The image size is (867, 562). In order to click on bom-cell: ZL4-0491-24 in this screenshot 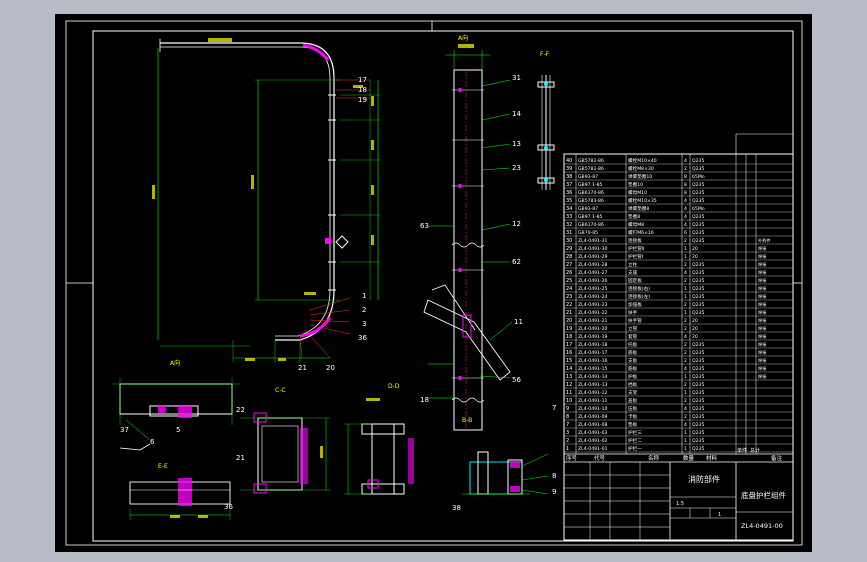, I will do `click(593, 297)`.